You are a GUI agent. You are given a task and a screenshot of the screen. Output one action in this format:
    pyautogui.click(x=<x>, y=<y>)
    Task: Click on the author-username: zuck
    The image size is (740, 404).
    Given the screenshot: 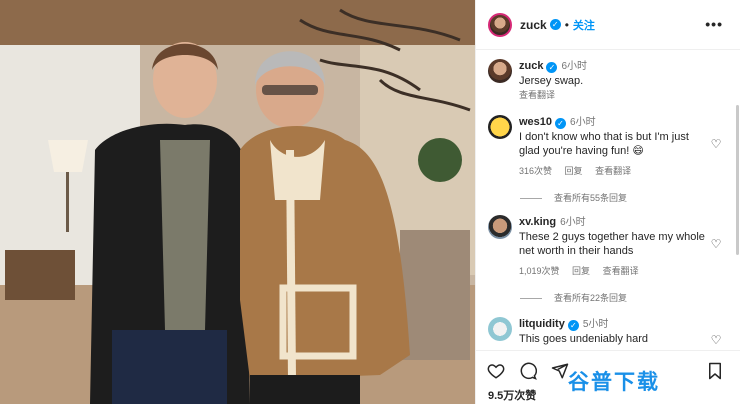 What is the action you would take?
    pyautogui.click(x=533, y=25)
    